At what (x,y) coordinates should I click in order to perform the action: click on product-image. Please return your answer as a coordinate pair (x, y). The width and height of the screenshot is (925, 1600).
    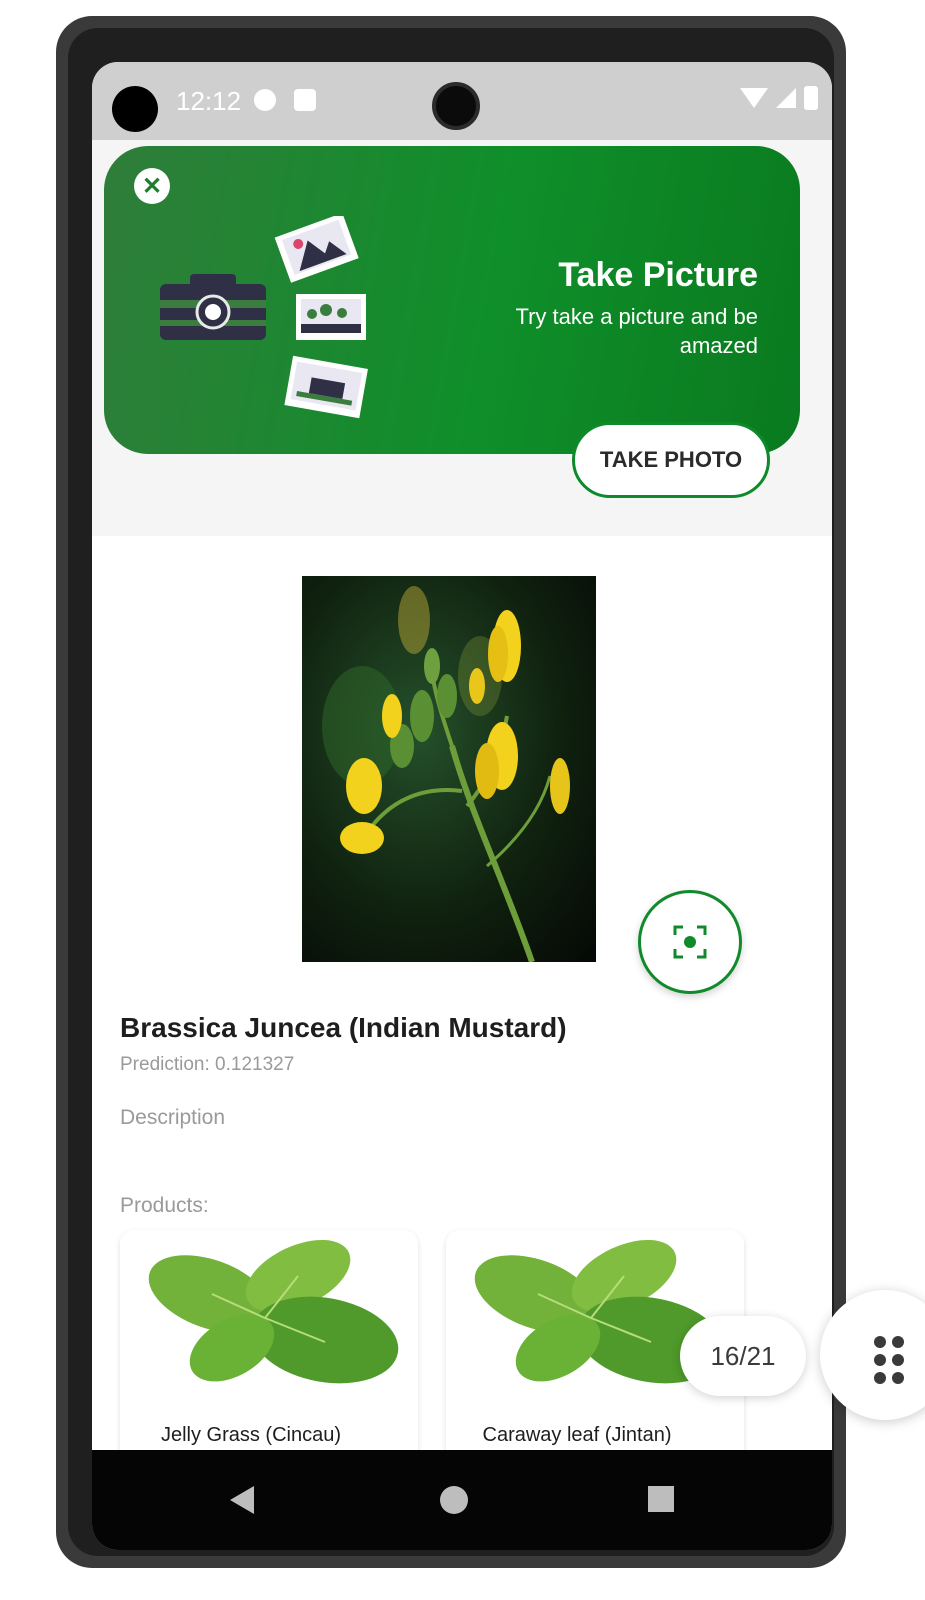
    Looking at the image, I should click on (269, 1308).